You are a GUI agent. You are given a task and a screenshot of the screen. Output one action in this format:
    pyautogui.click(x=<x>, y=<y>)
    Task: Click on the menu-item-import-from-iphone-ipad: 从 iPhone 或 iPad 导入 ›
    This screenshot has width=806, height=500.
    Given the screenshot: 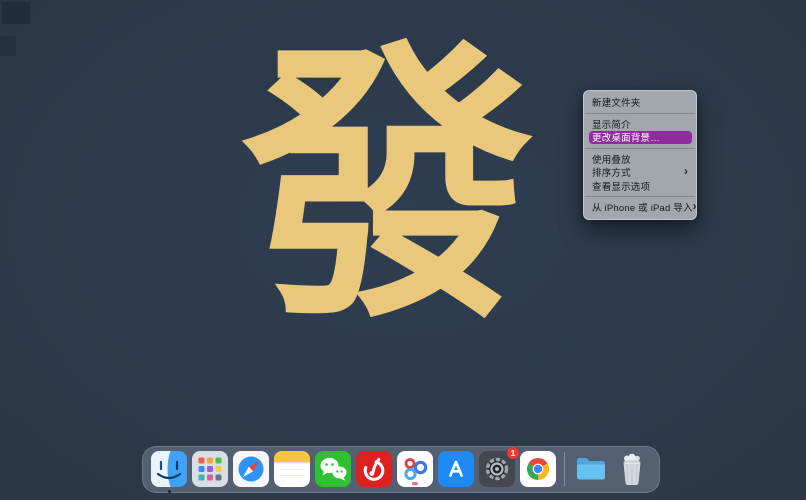 What is the action you would take?
    pyautogui.click(x=640, y=208)
    